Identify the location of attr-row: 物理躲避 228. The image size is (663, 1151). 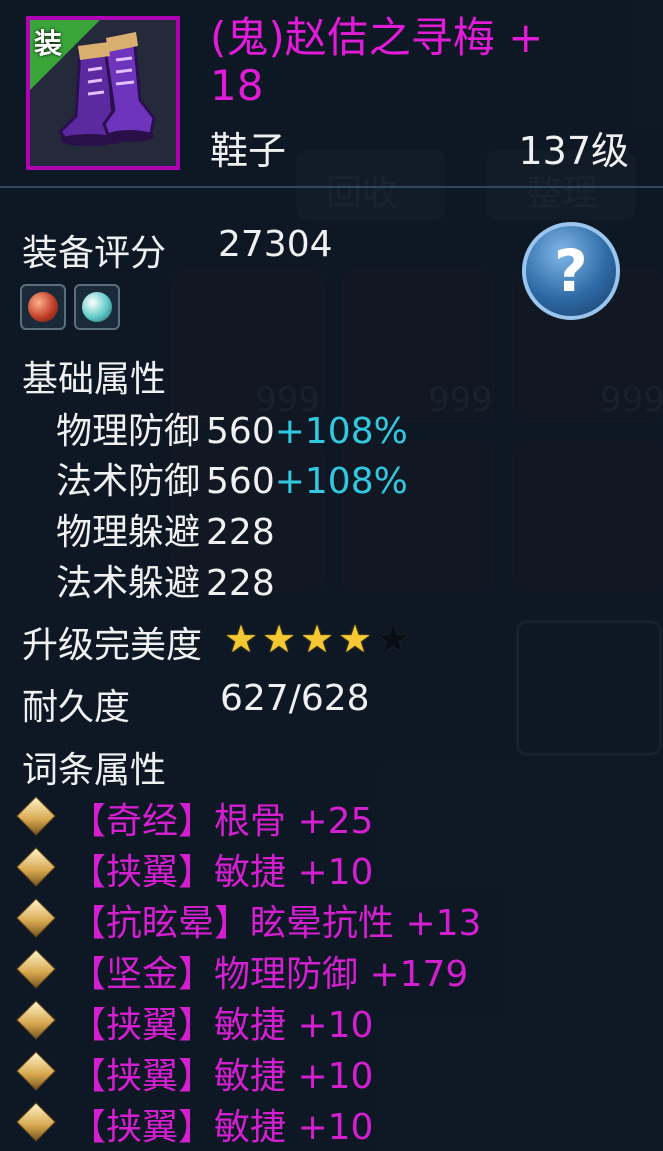
(165, 532).